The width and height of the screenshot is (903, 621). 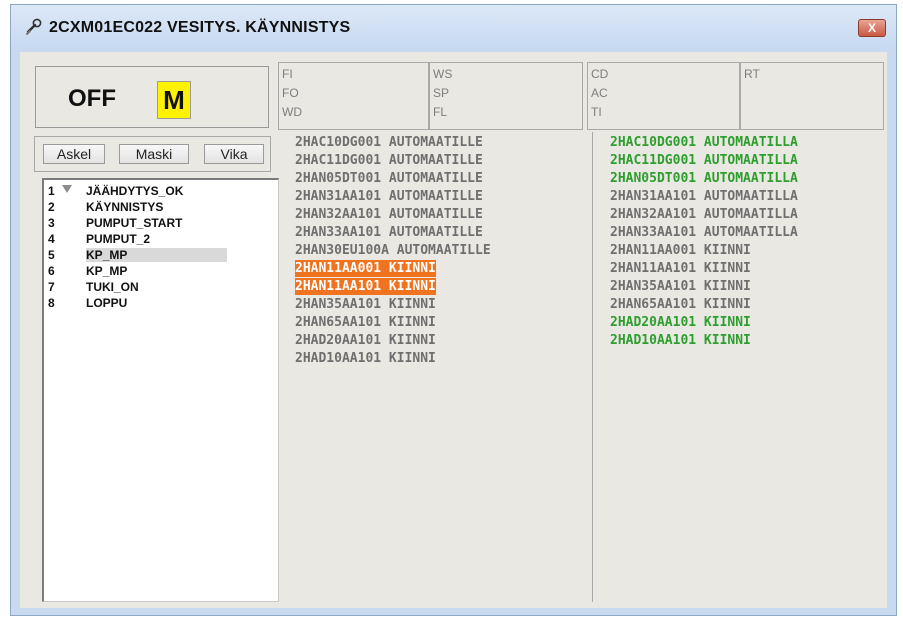 I want to click on step-label: PUMPUT_2, so click(x=118, y=239).